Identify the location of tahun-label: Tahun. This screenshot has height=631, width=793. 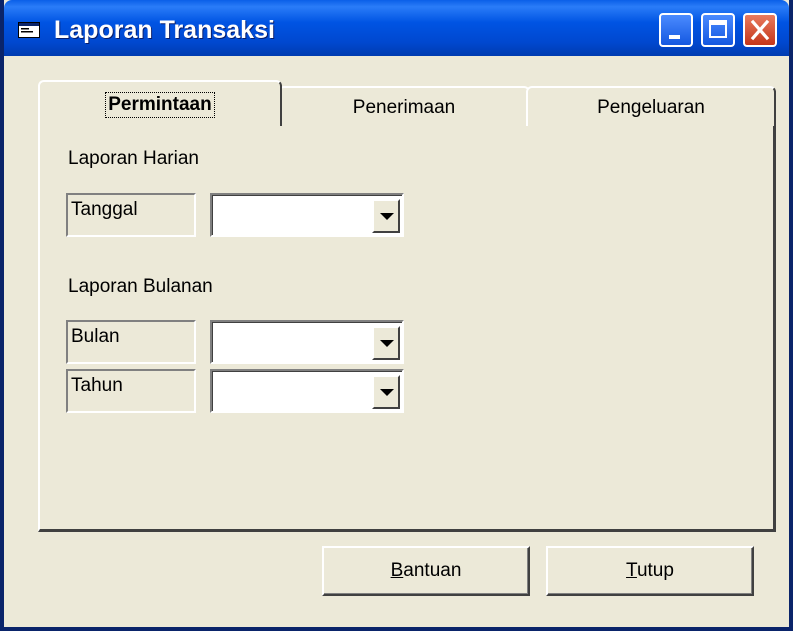
(131, 391).